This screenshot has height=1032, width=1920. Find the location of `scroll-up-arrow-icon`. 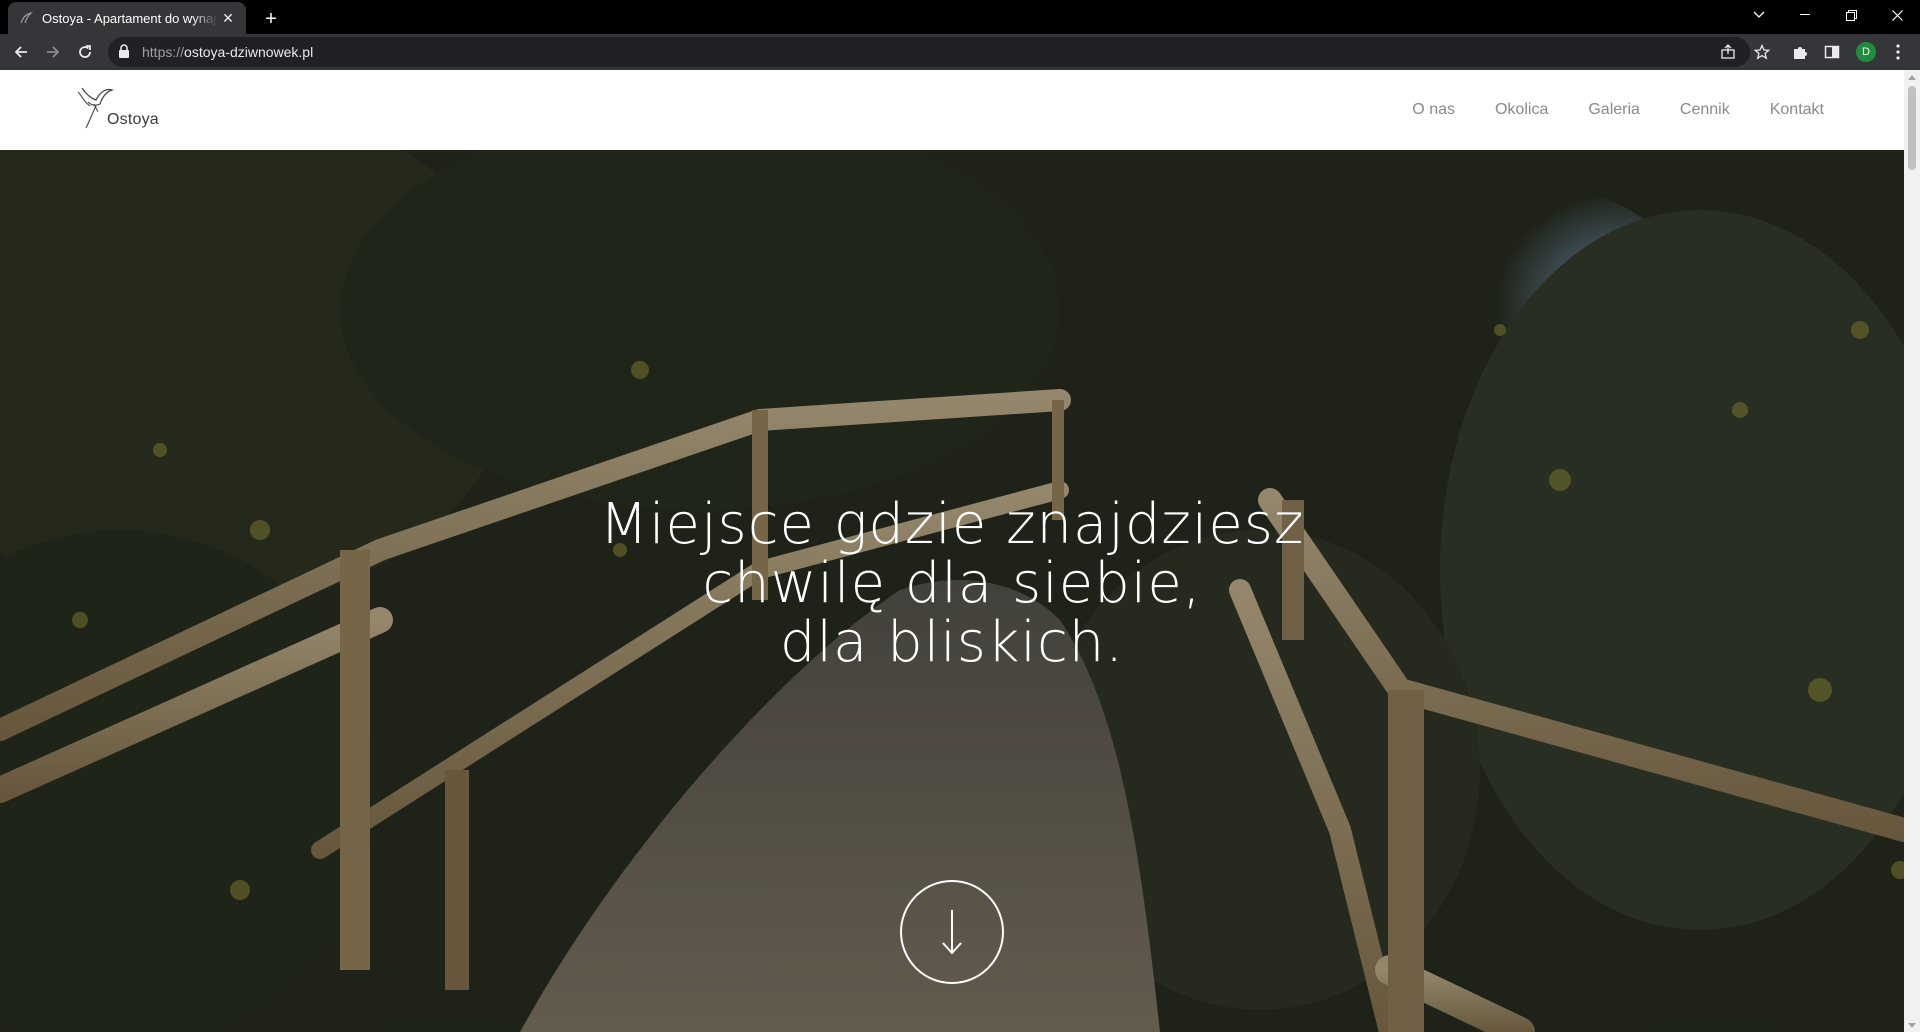

scroll-up-arrow-icon is located at coordinates (1912, 77).